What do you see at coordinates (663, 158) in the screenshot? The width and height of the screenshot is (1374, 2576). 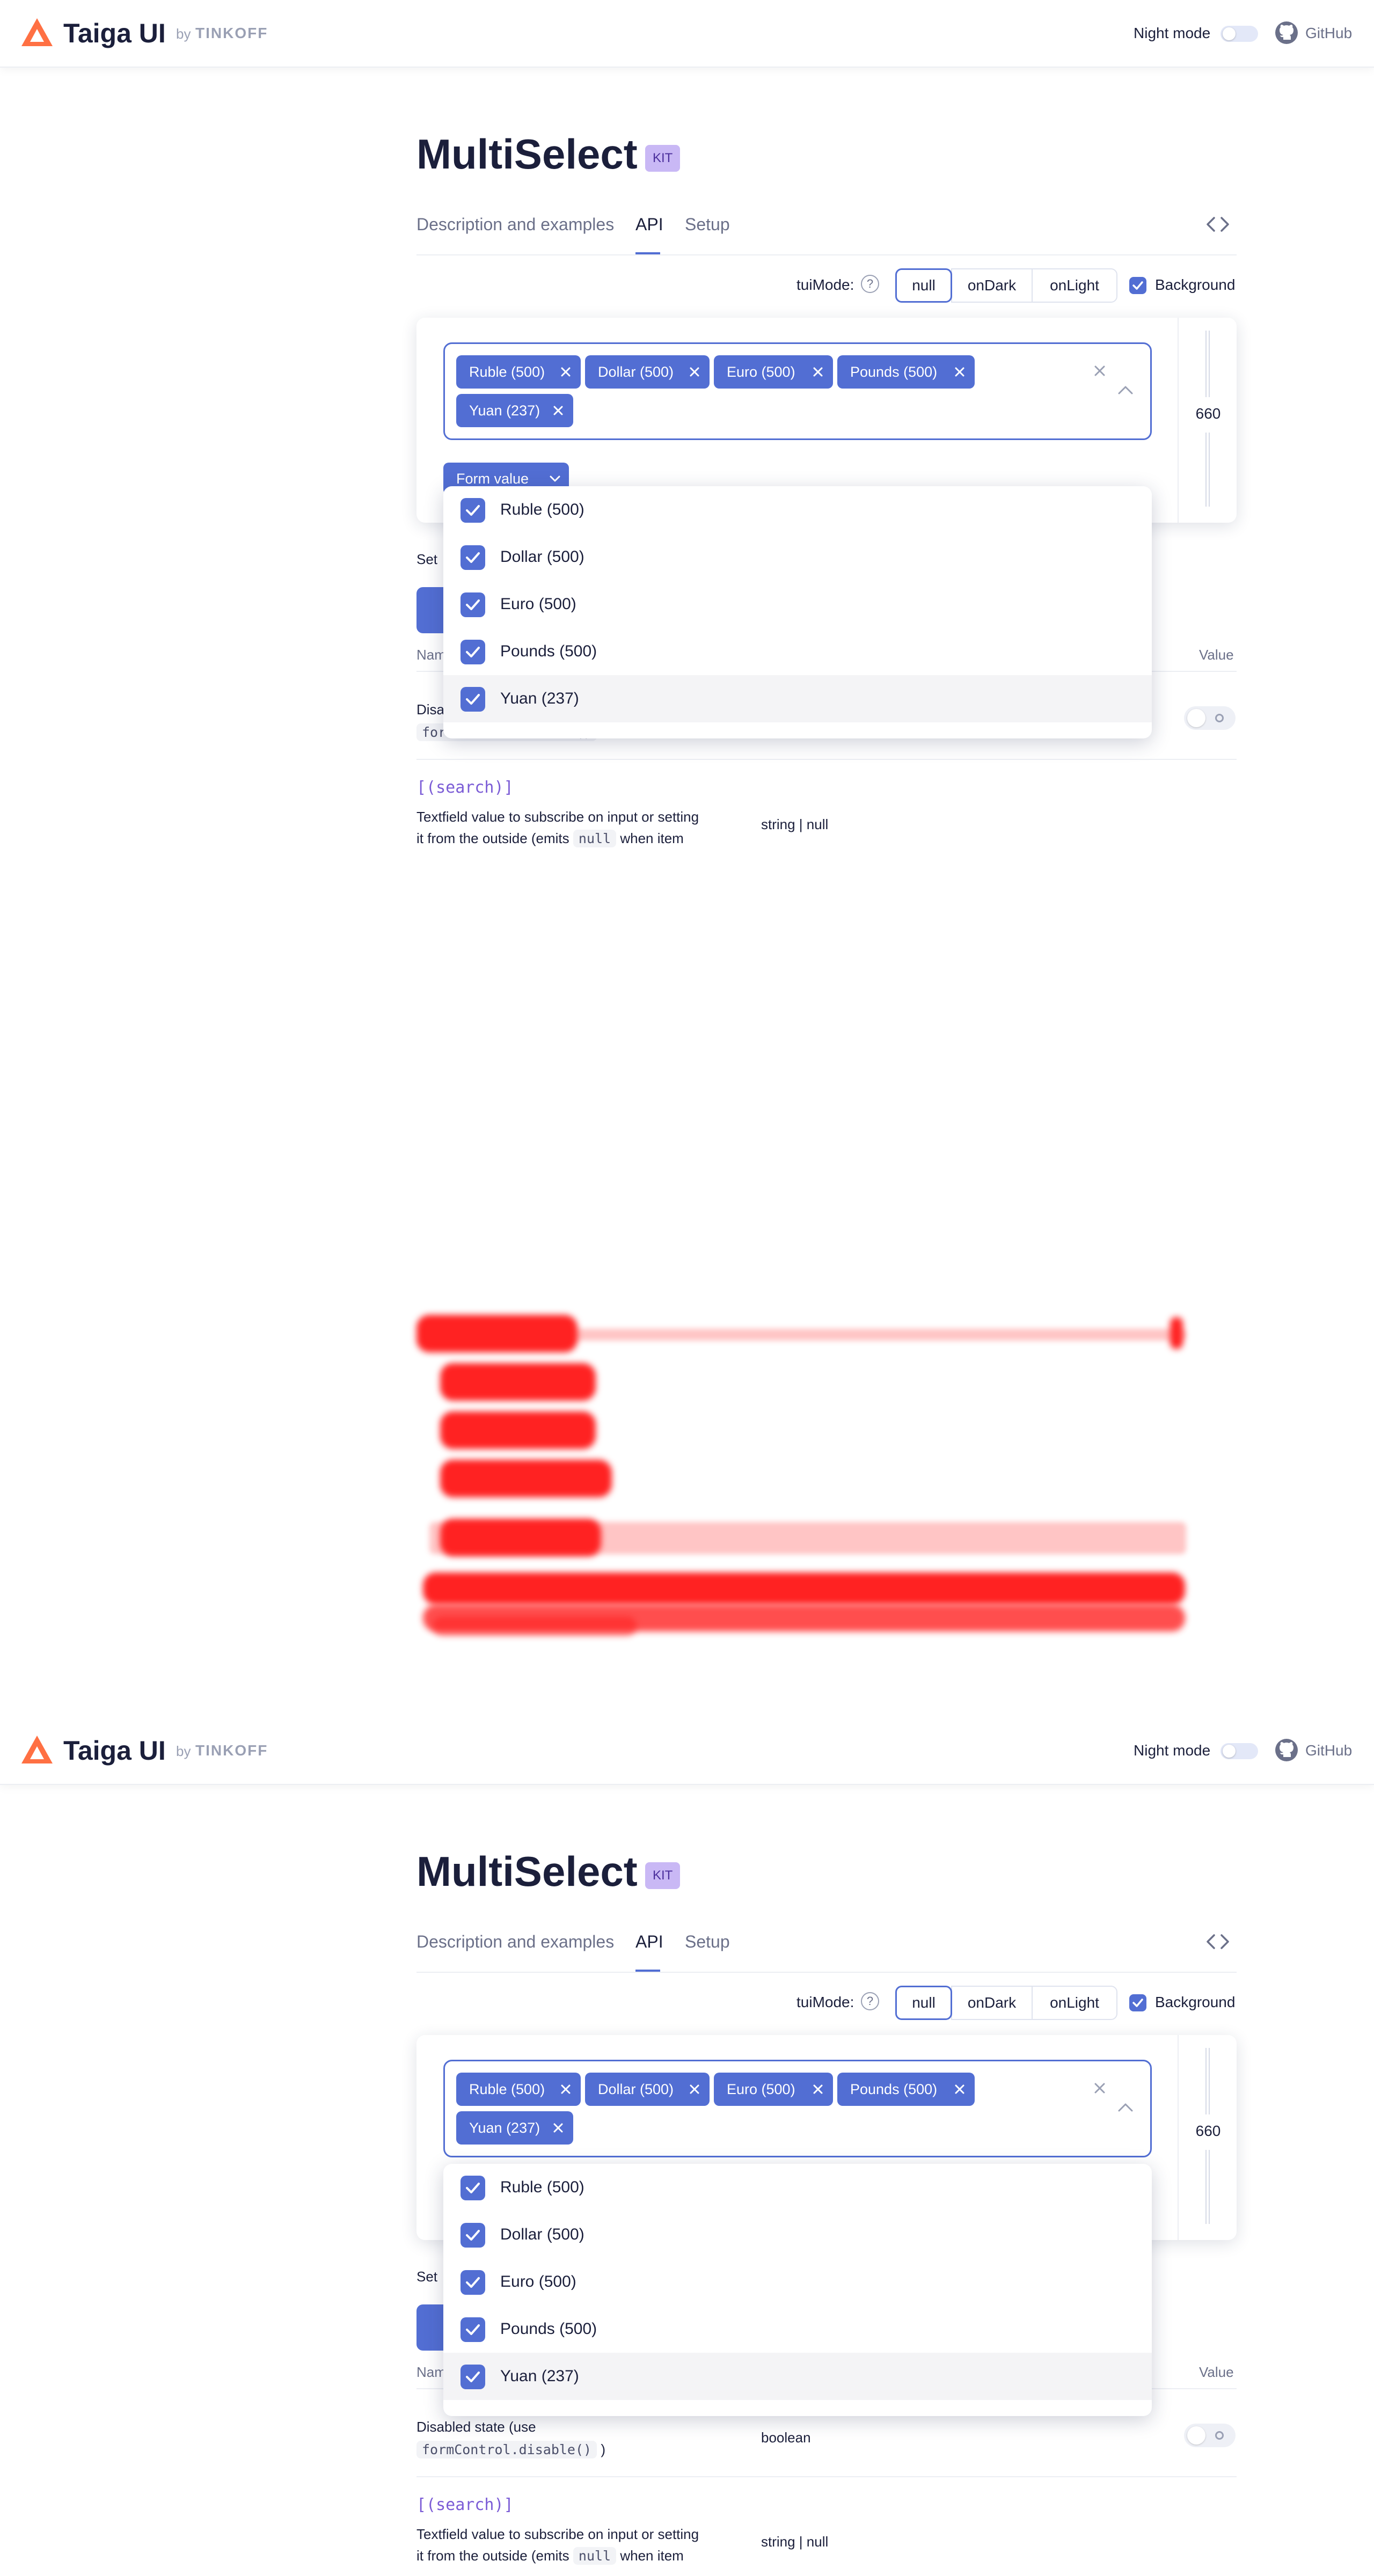 I see `kit-badge: KIT` at bounding box center [663, 158].